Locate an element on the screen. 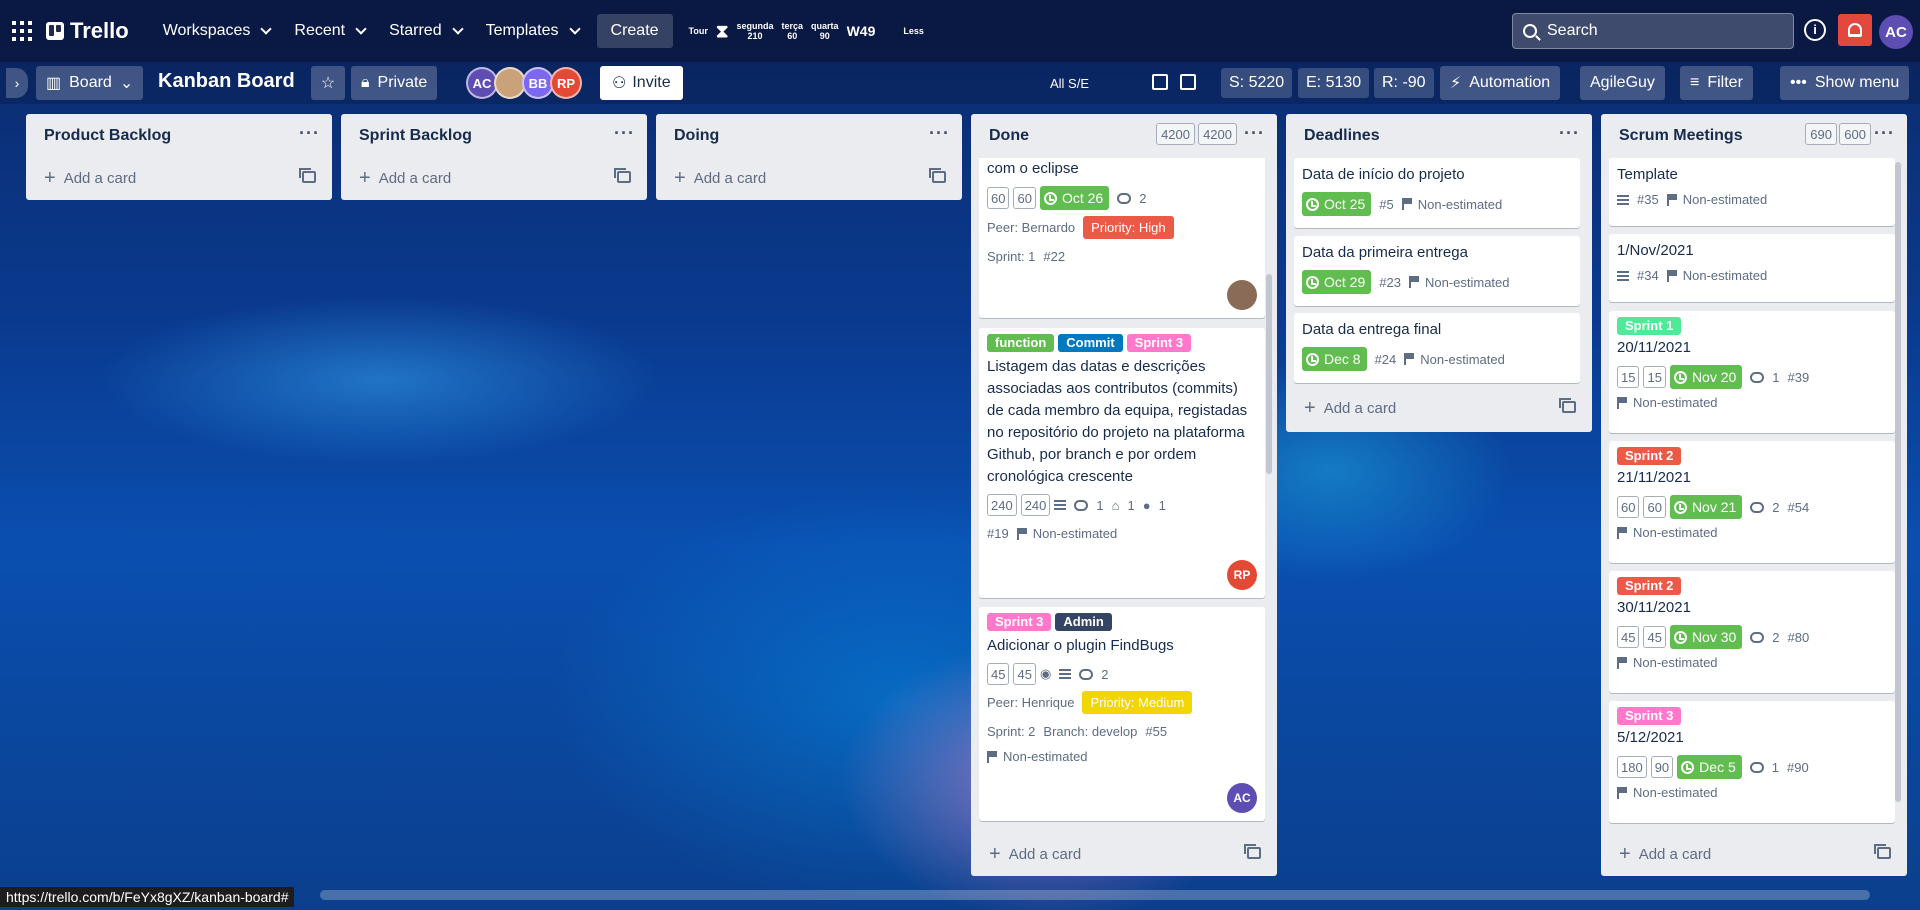 Image resolution: width=1920 pixels, height=910 pixels. filter-icon: ≡ is located at coordinates (1695, 82).